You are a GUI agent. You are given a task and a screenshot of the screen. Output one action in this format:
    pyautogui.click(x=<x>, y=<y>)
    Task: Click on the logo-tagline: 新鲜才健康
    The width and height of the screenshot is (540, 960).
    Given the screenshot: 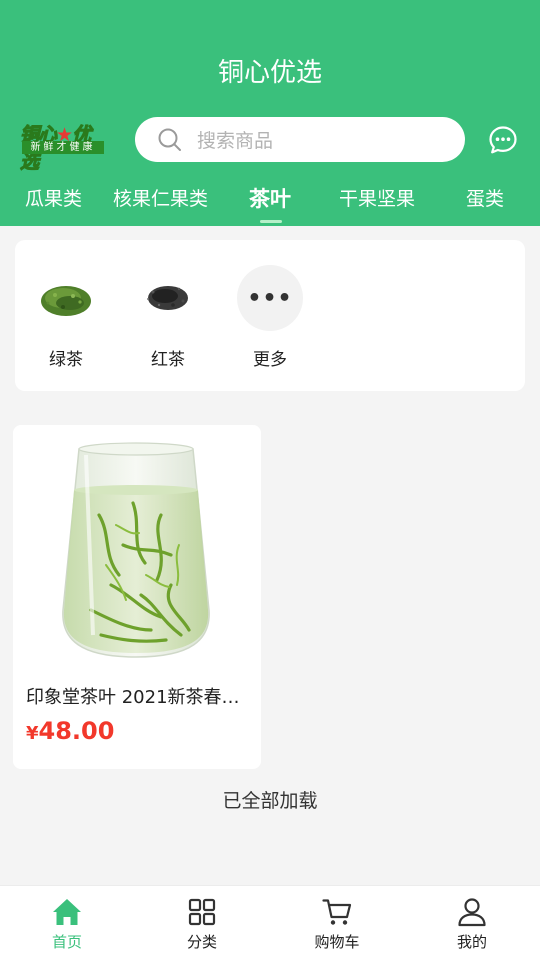 What is the action you would take?
    pyautogui.click(x=63, y=147)
    